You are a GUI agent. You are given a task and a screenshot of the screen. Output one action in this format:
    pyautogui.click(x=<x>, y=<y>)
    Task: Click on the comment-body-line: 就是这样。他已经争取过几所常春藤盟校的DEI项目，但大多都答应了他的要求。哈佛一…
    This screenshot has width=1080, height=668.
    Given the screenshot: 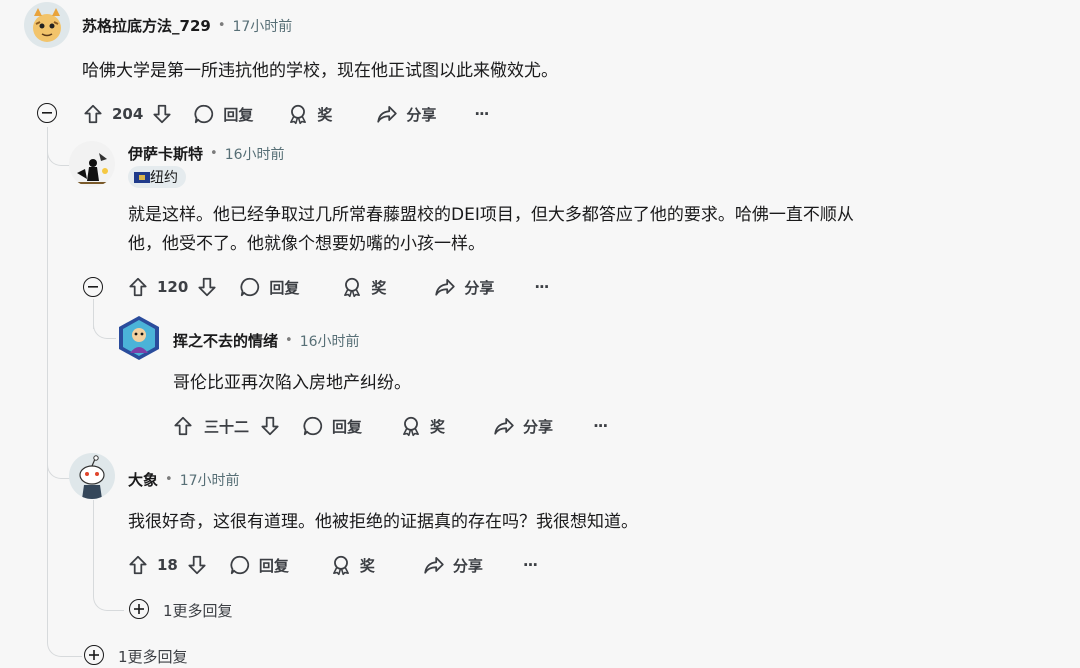 What is the action you would take?
    pyautogui.click(x=491, y=215)
    